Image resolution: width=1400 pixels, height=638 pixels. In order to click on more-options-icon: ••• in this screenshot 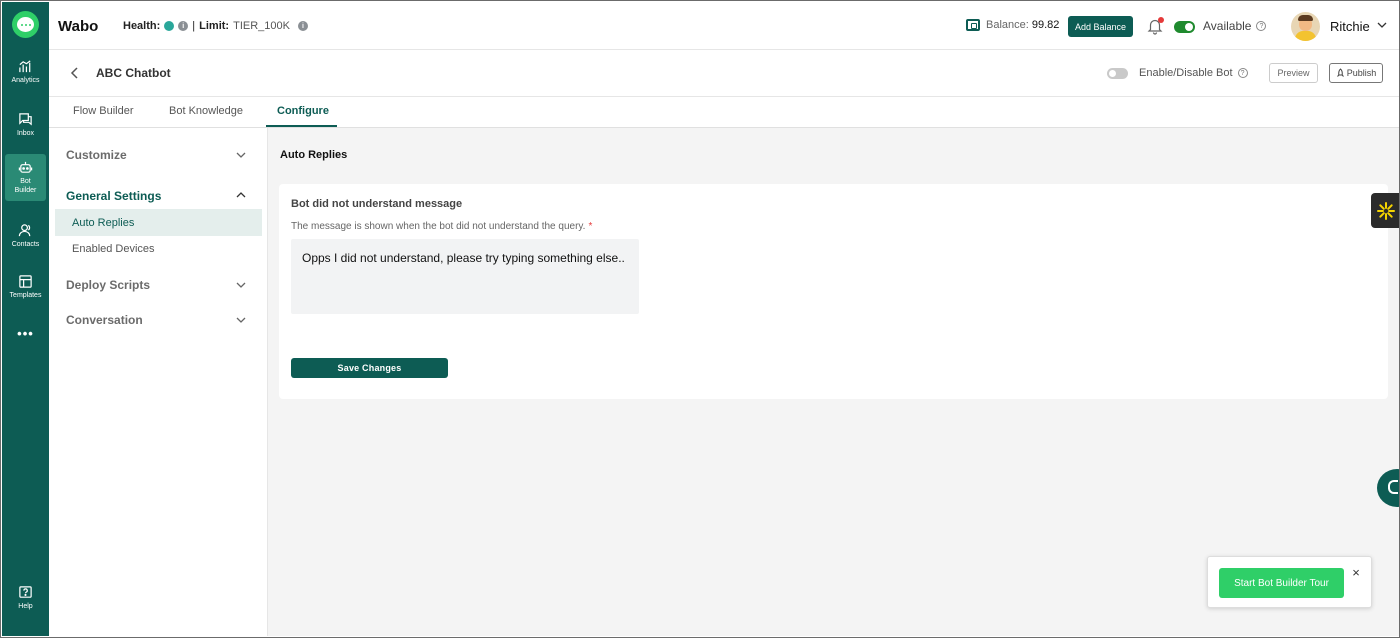, I will do `click(25, 333)`.